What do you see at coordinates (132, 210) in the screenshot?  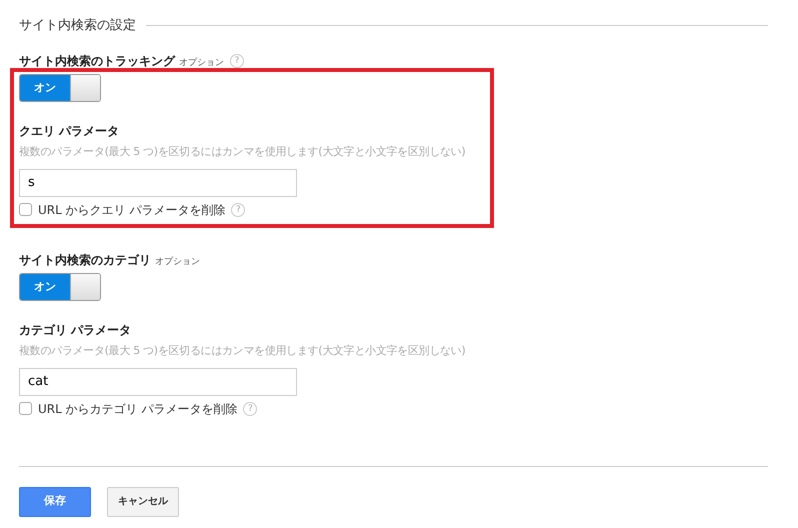 I see `checkbox-label: URL からクエリ パラメータを削除` at bounding box center [132, 210].